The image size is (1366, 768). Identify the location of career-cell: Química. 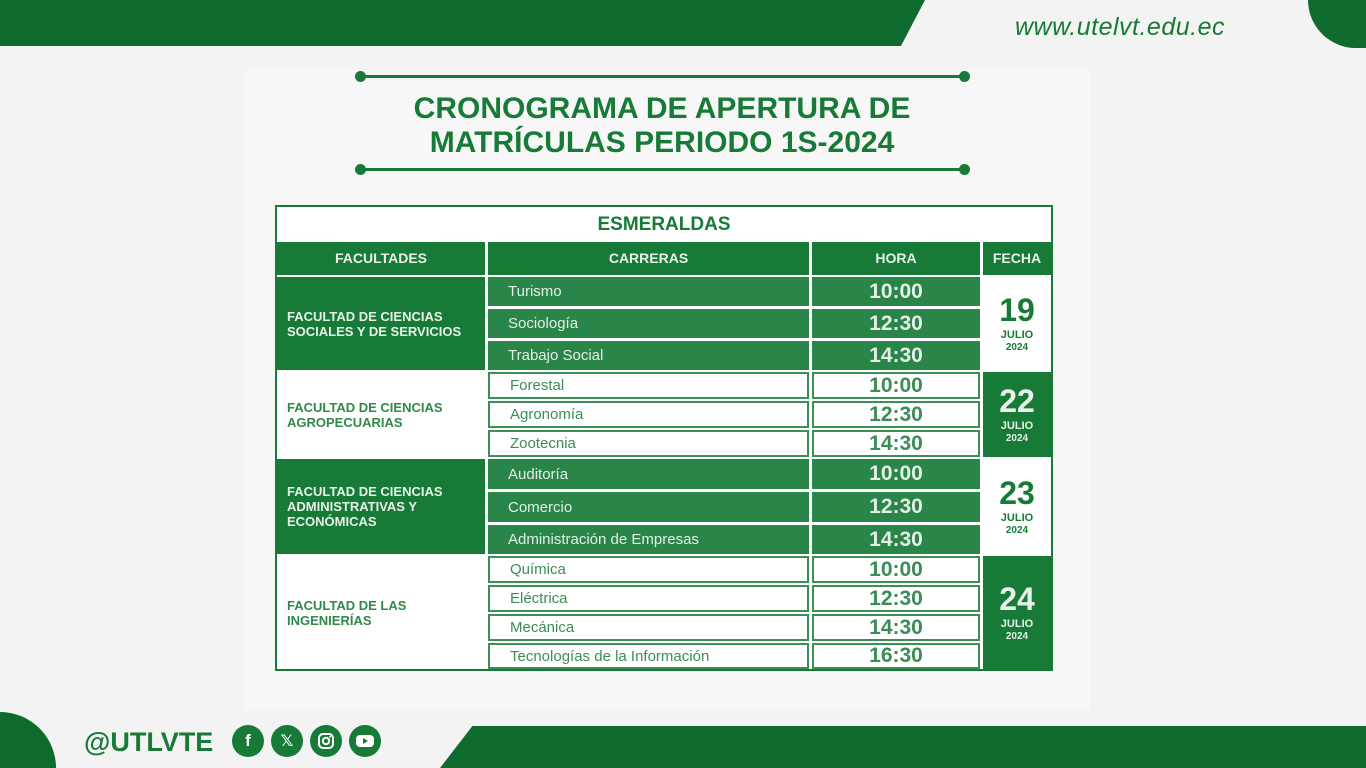
(648, 569).